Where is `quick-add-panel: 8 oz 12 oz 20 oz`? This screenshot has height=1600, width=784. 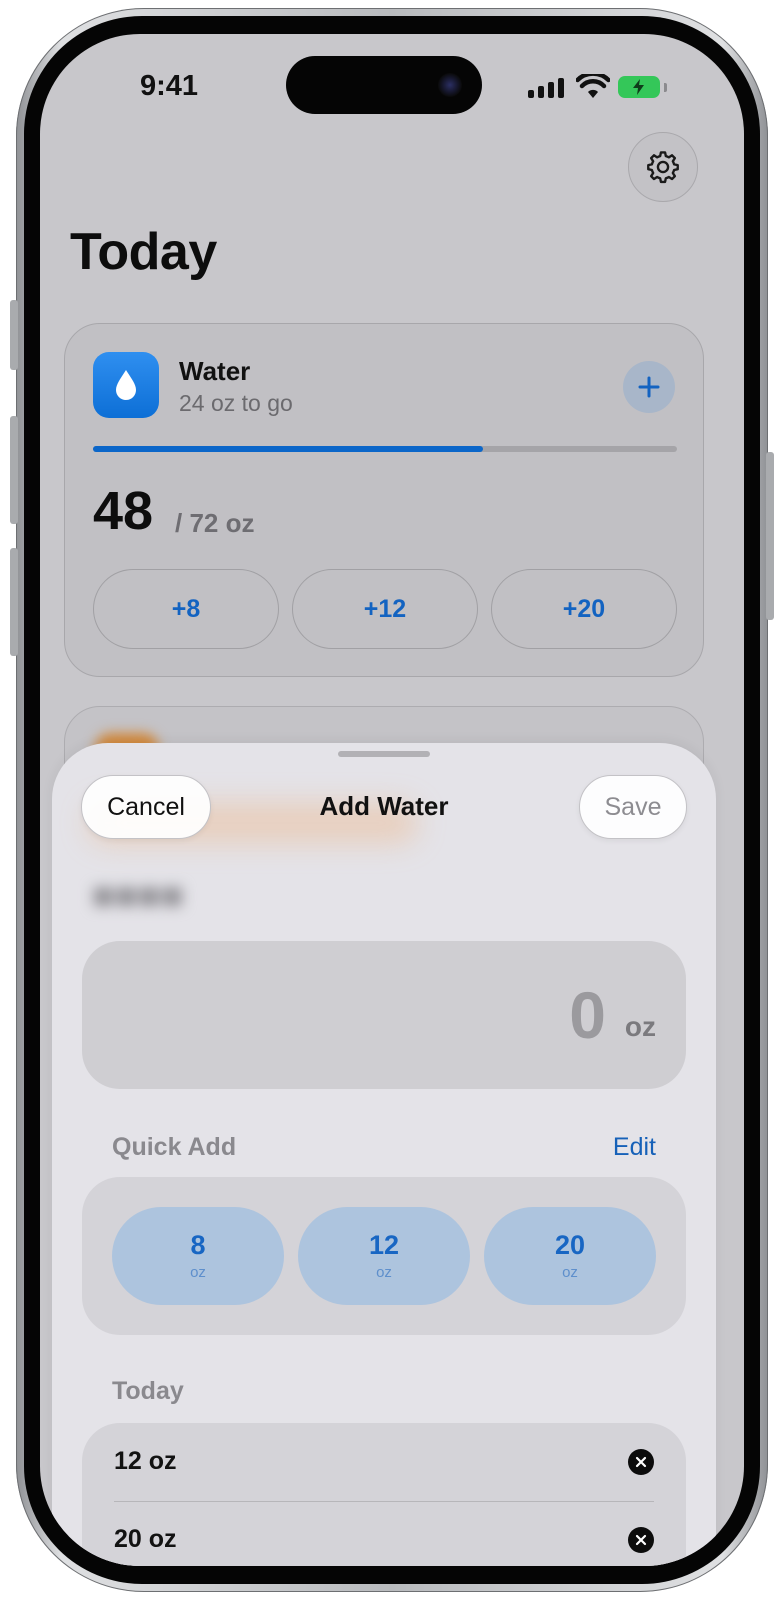
quick-add-panel: 8 oz 12 oz 20 oz is located at coordinates (384, 1256).